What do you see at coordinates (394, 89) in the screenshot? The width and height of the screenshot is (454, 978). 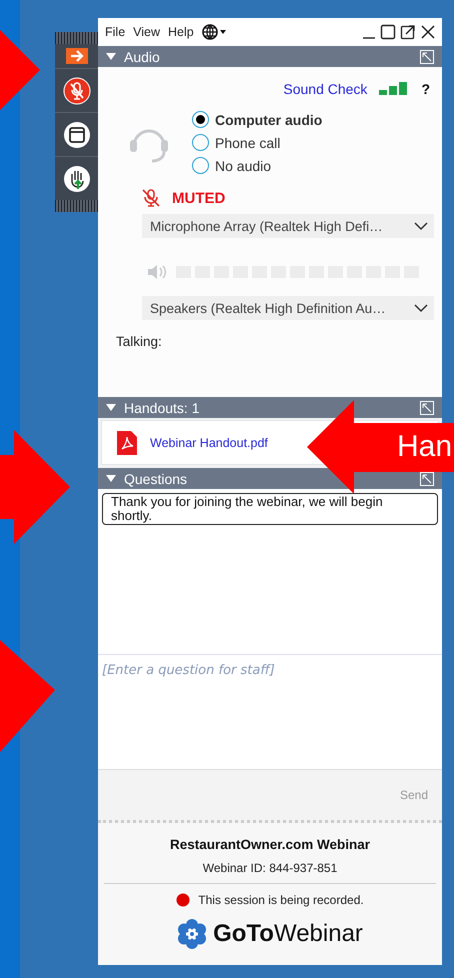 I see `signal-bars-icon` at bounding box center [394, 89].